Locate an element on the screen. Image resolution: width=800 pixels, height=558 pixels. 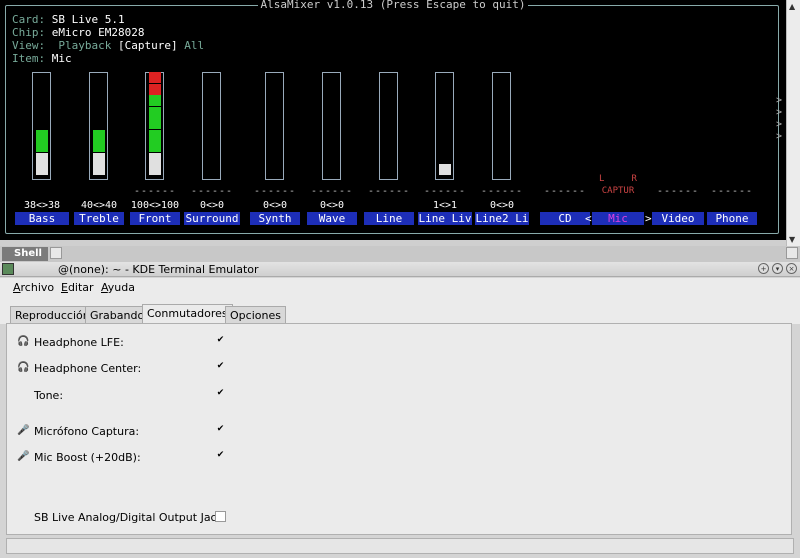
maximize-icon: ▾ is located at coordinates (777, 268).